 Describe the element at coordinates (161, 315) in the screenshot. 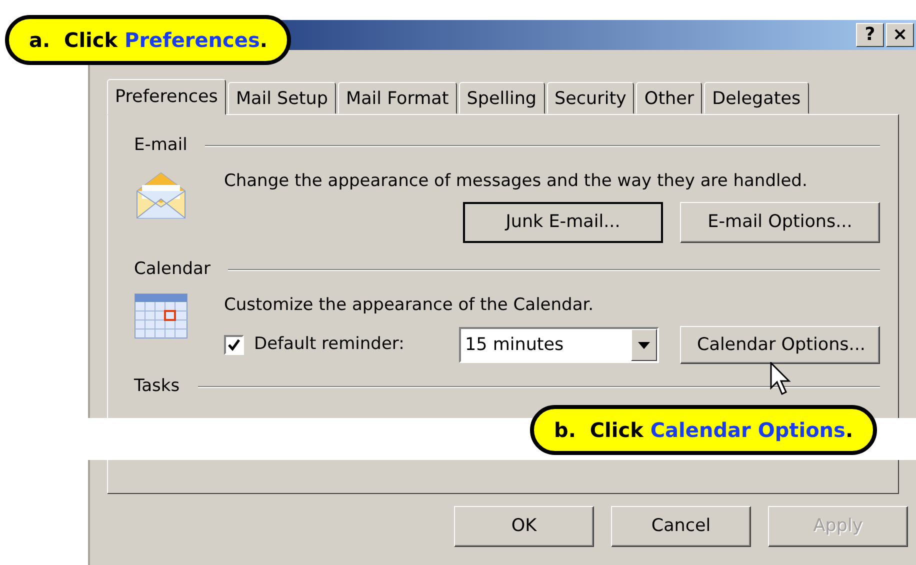

I see `calendar-icon` at that location.